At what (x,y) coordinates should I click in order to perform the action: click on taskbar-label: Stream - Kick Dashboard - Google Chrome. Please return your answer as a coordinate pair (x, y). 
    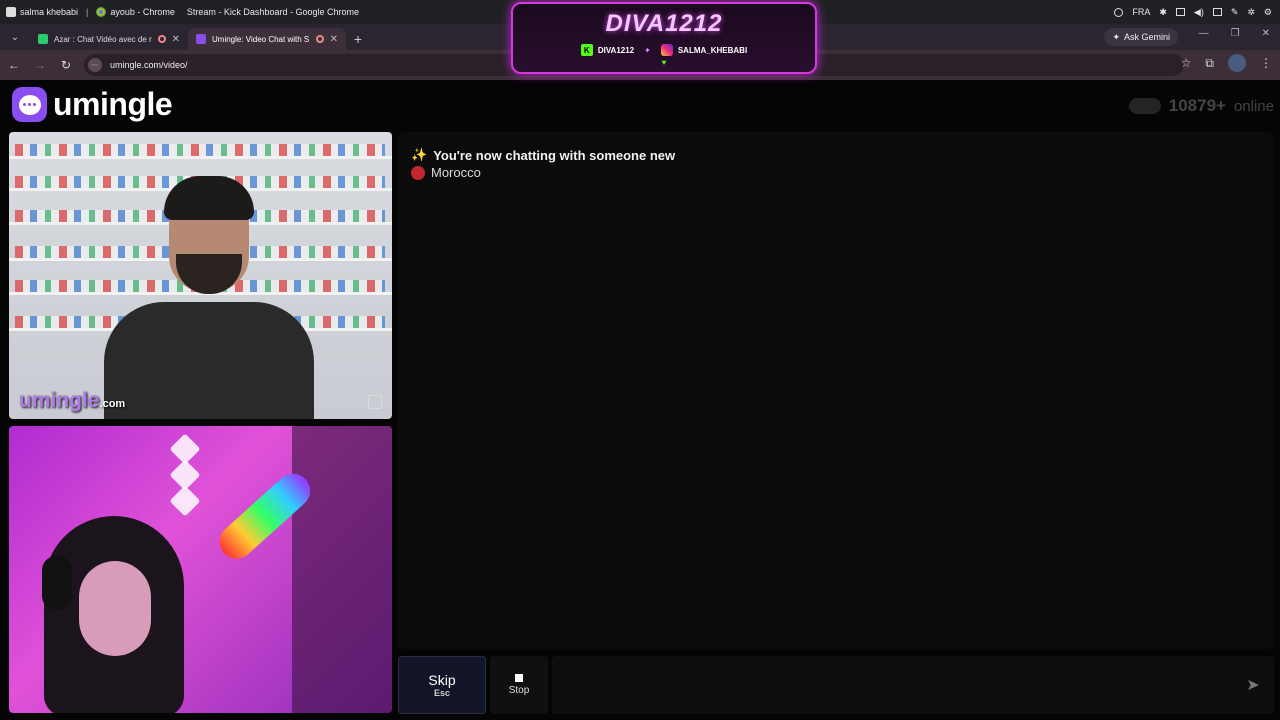
    Looking at the image, I should click on (272, 12).